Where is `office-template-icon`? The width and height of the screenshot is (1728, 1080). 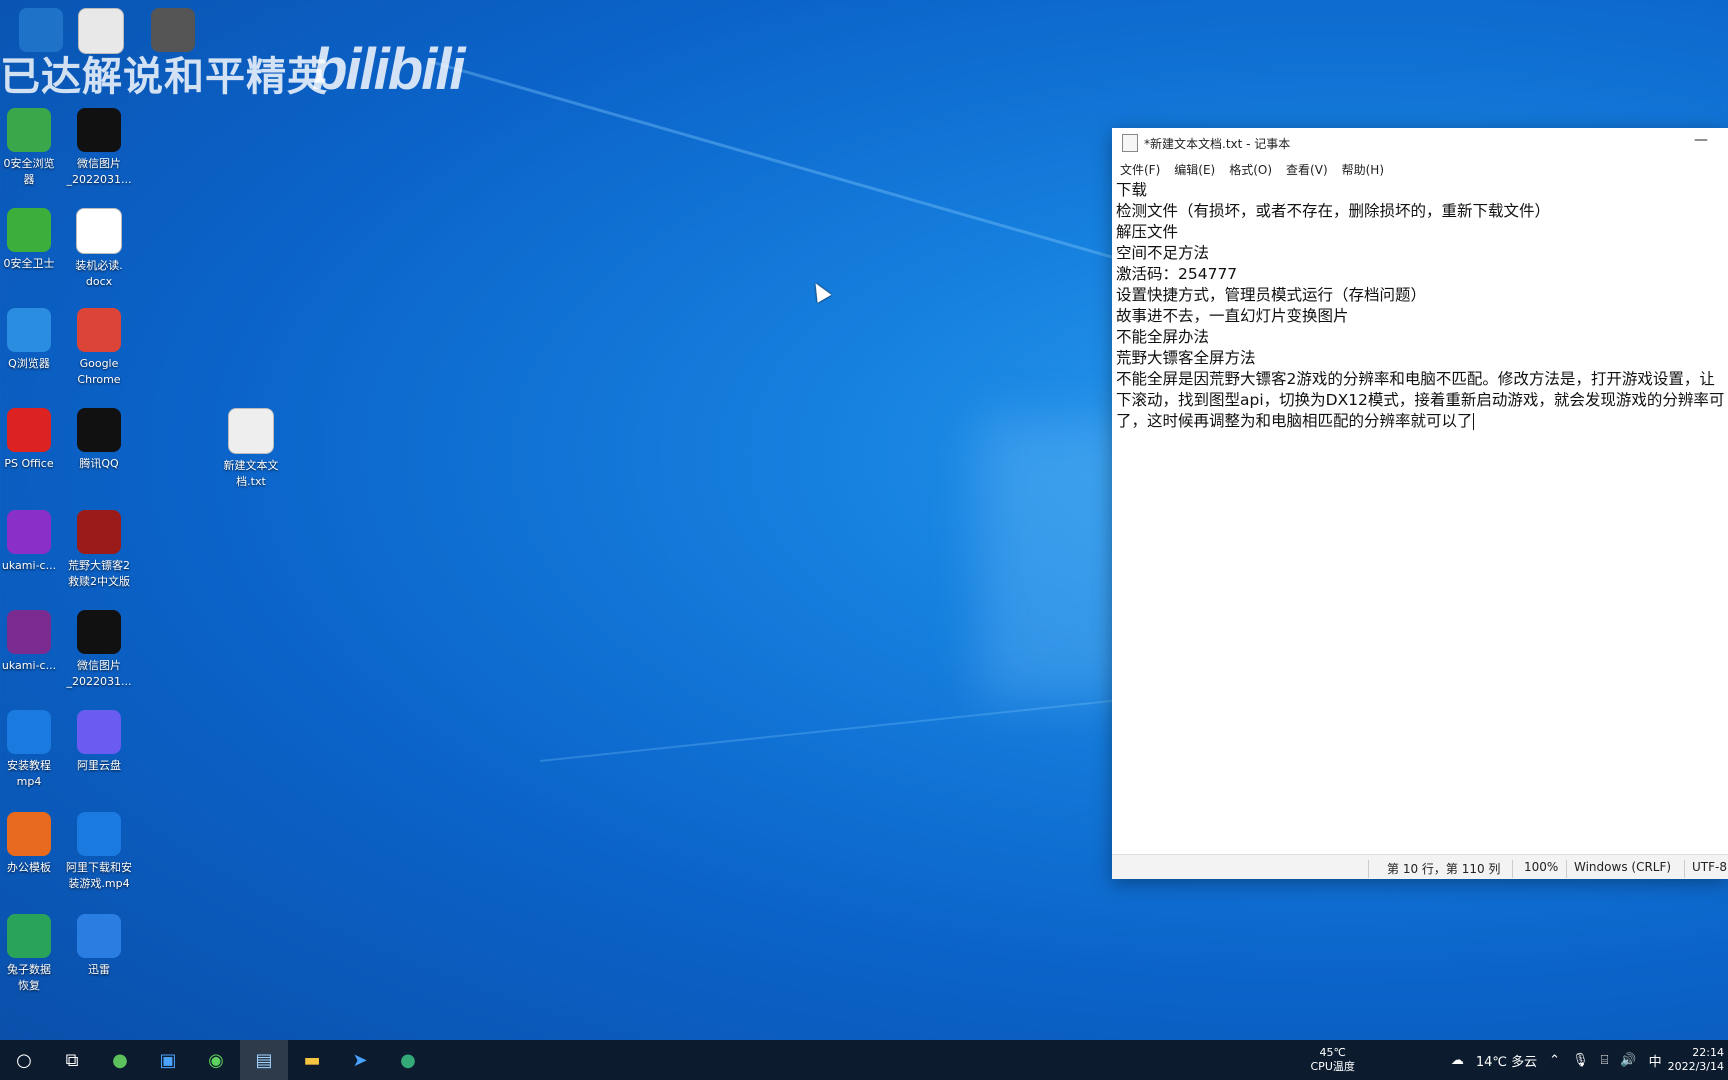
office-template-icon is located at coordinates (29, 834).